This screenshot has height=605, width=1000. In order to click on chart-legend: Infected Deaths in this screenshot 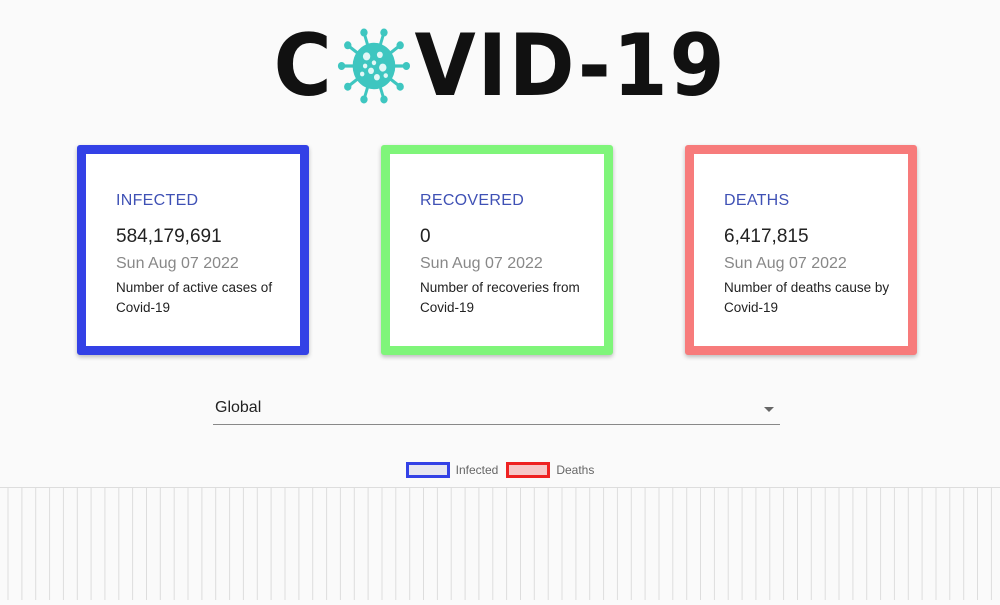, I will do `click(500, 470)`.